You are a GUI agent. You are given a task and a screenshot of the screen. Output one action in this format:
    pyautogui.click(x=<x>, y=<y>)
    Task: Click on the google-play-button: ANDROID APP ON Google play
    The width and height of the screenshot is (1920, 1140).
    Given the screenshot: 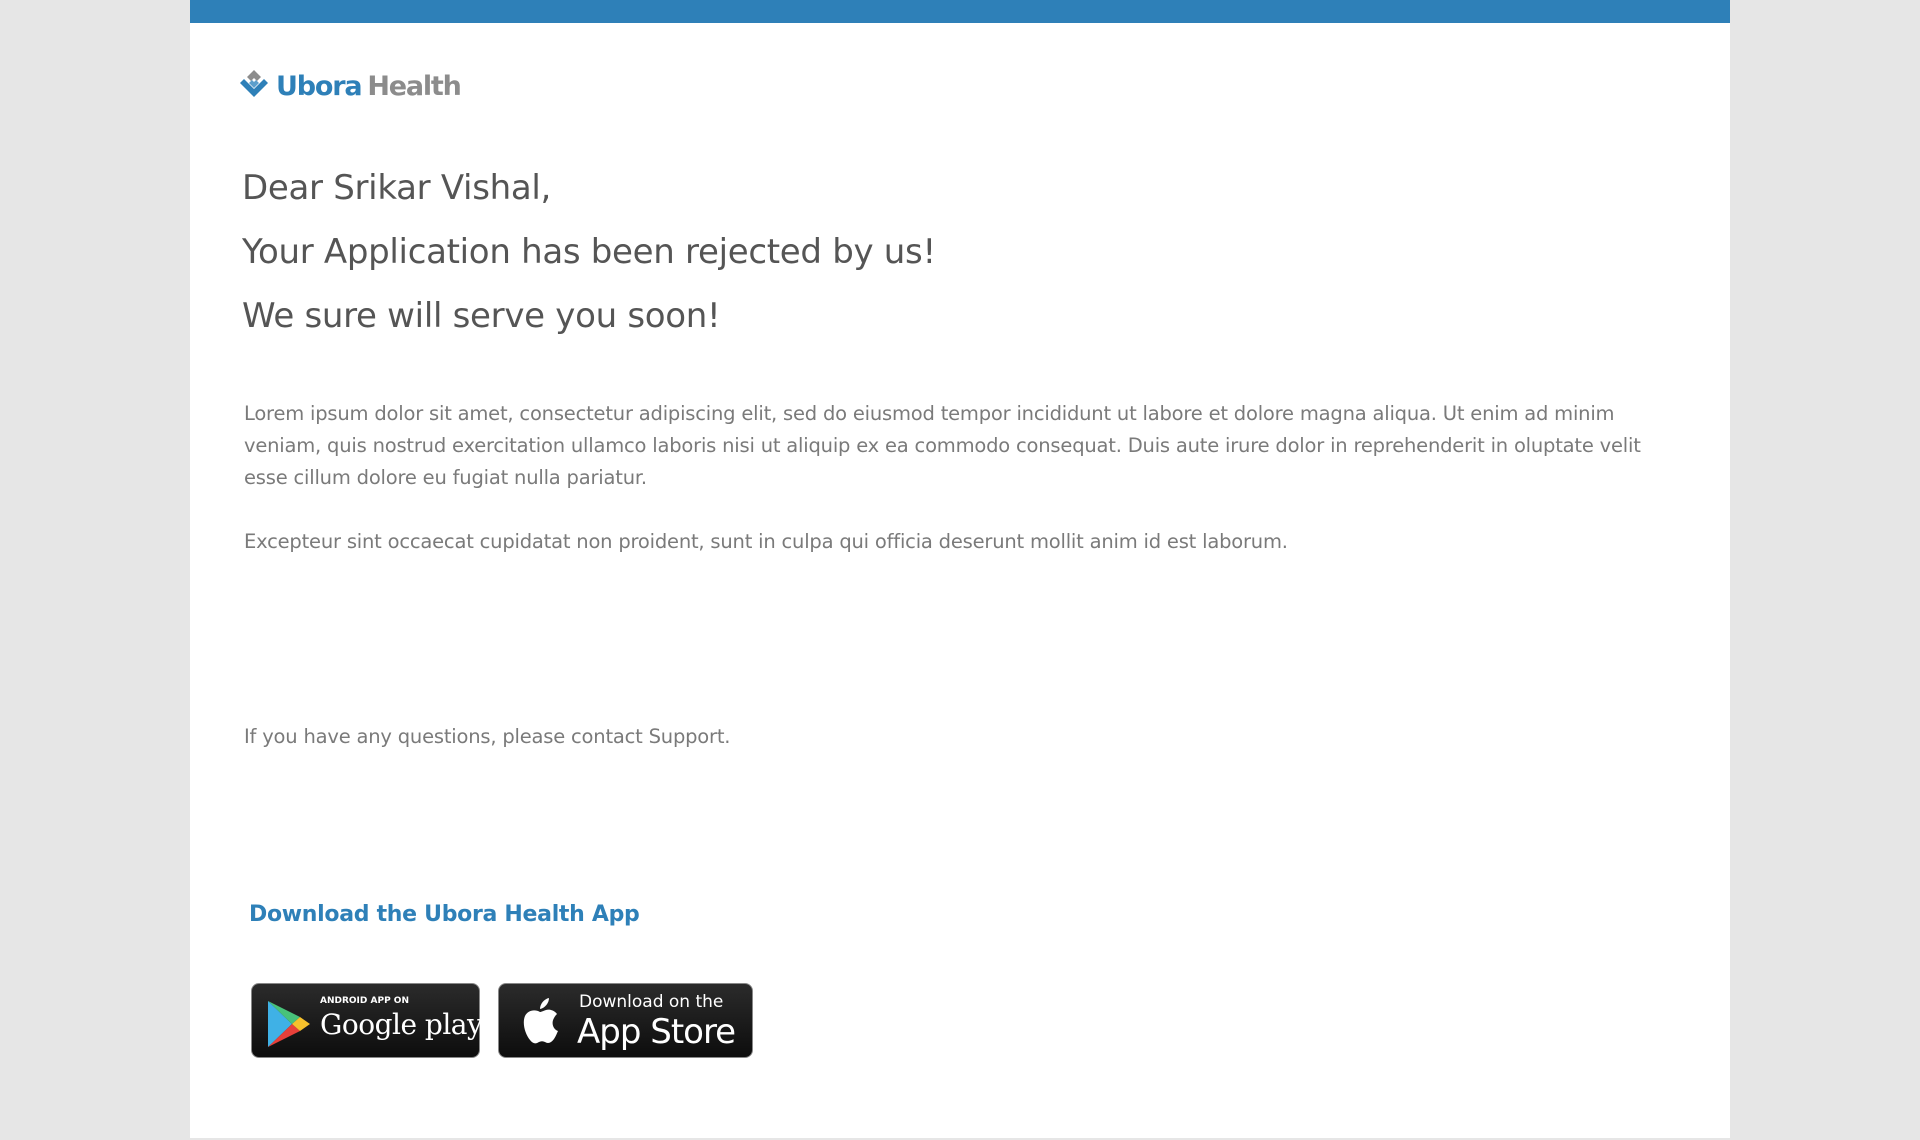 What is the action you would take?
    pyautogui.click(x=367, y=1020)
    